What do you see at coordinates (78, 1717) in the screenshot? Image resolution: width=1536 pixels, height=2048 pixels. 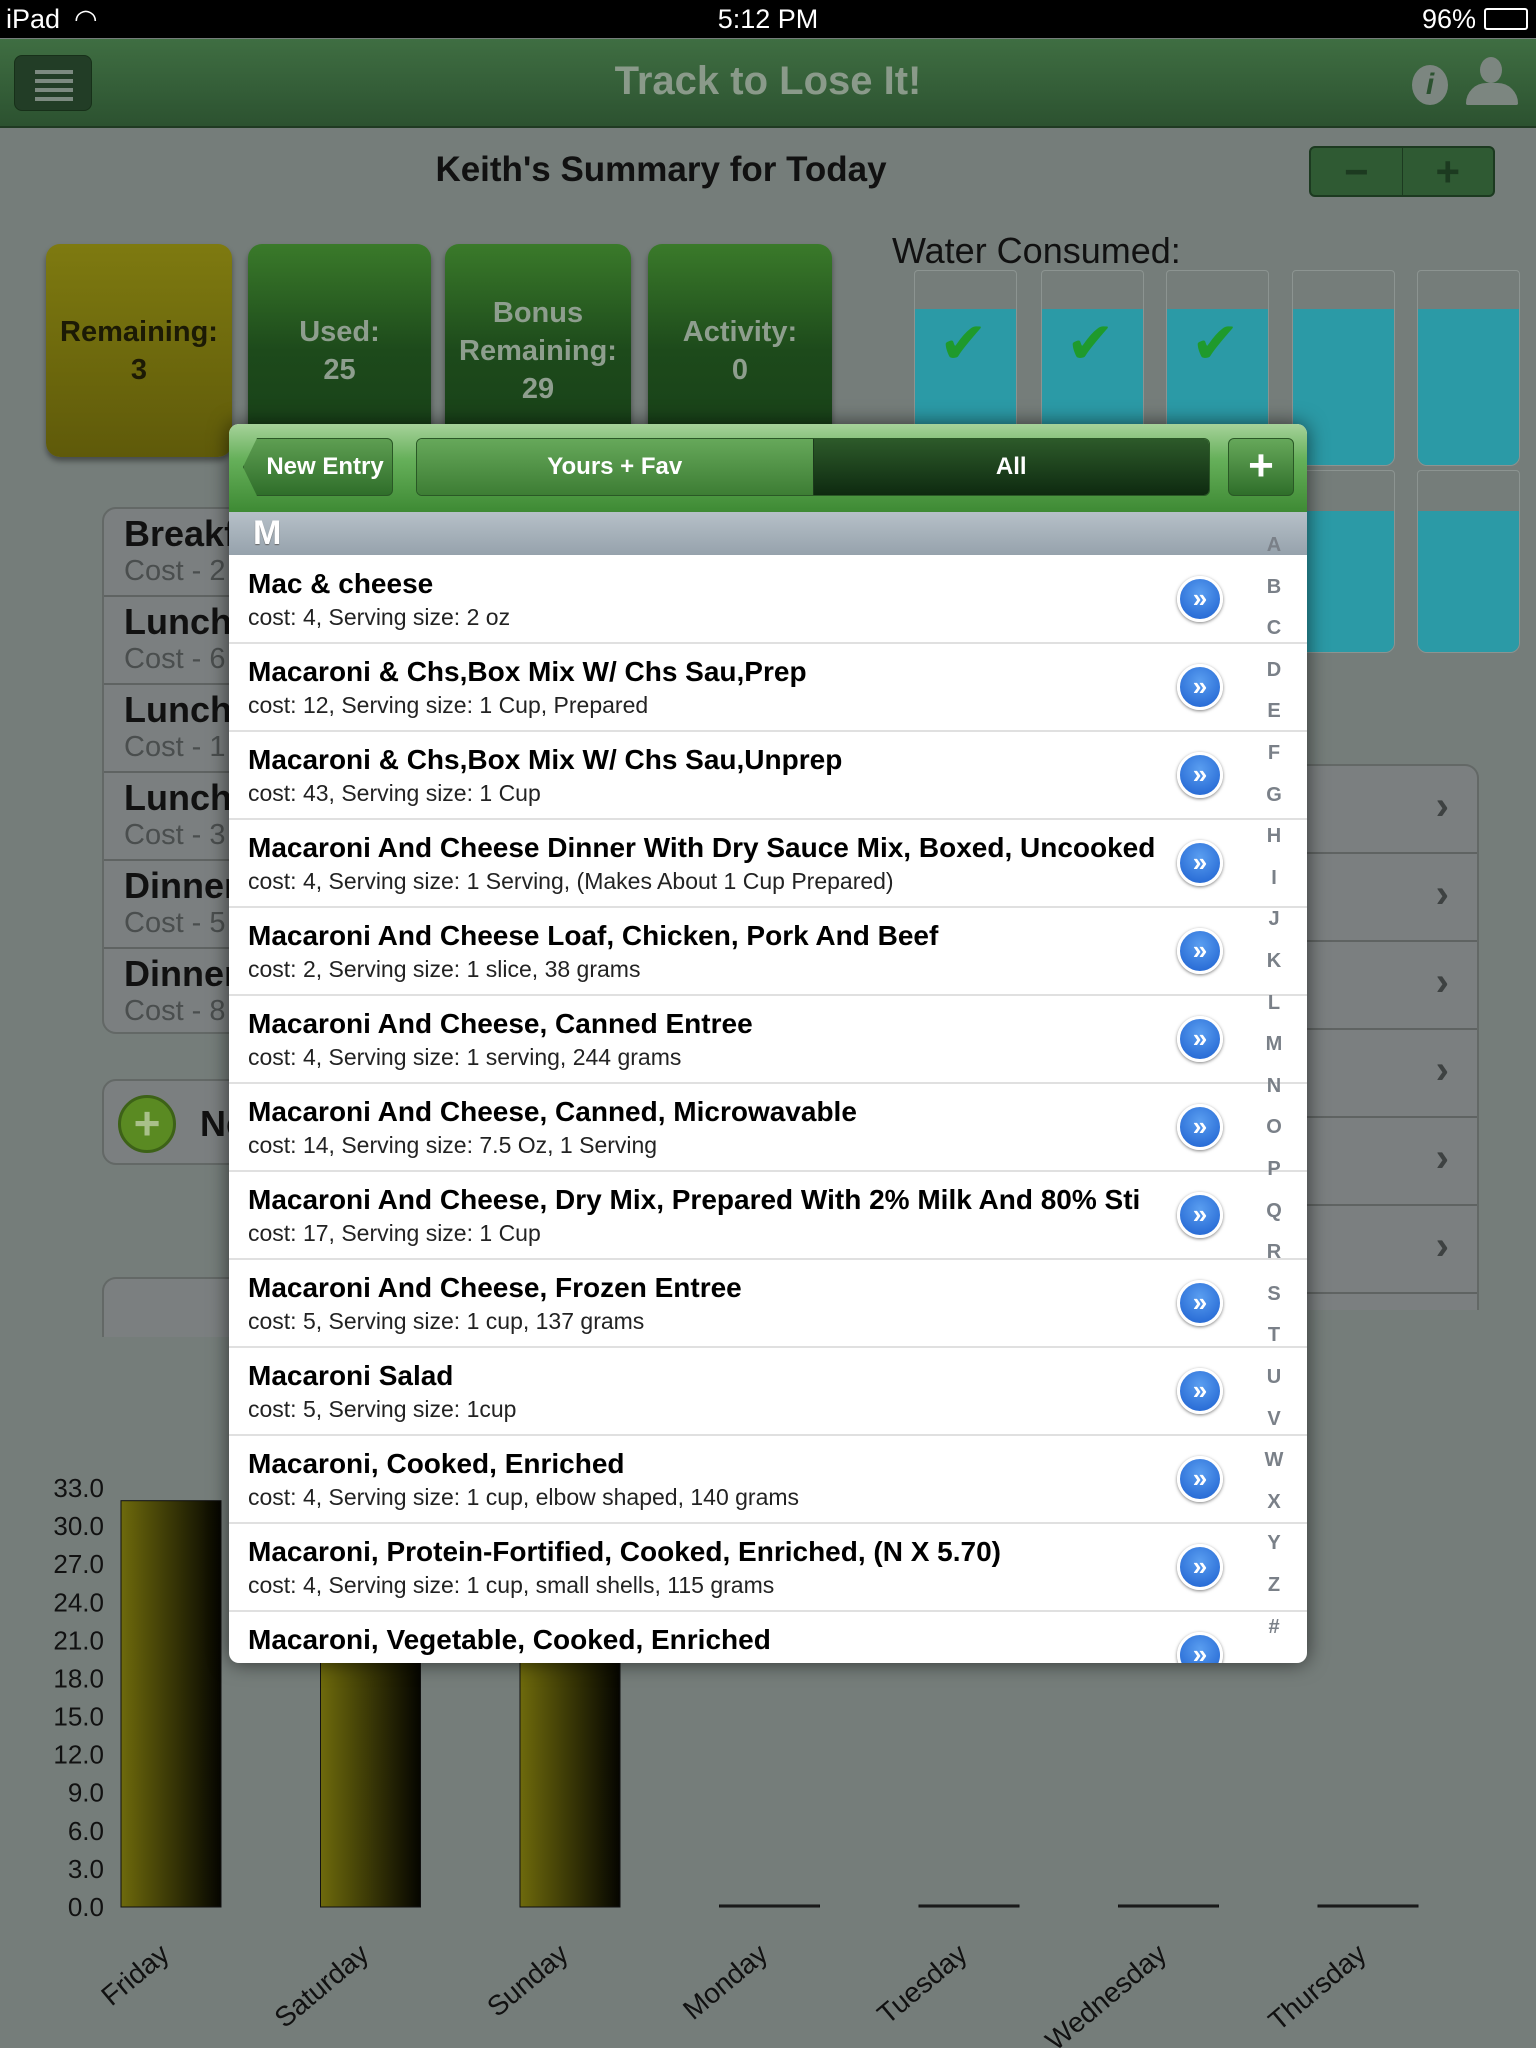 I see `y-tick-label: 15.0` at bounding box center [78, 1717].